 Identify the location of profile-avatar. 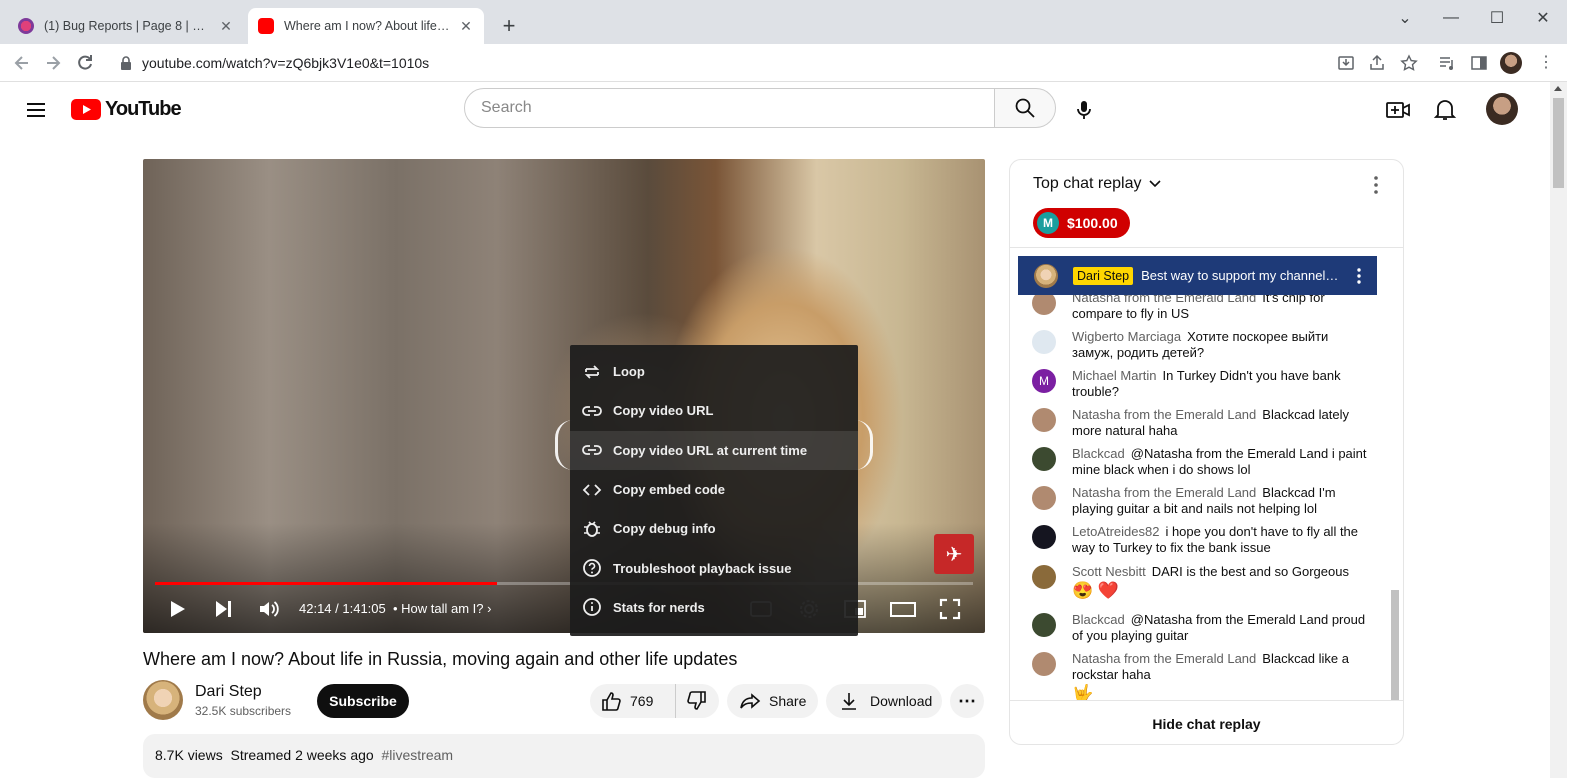
(1511, 63).